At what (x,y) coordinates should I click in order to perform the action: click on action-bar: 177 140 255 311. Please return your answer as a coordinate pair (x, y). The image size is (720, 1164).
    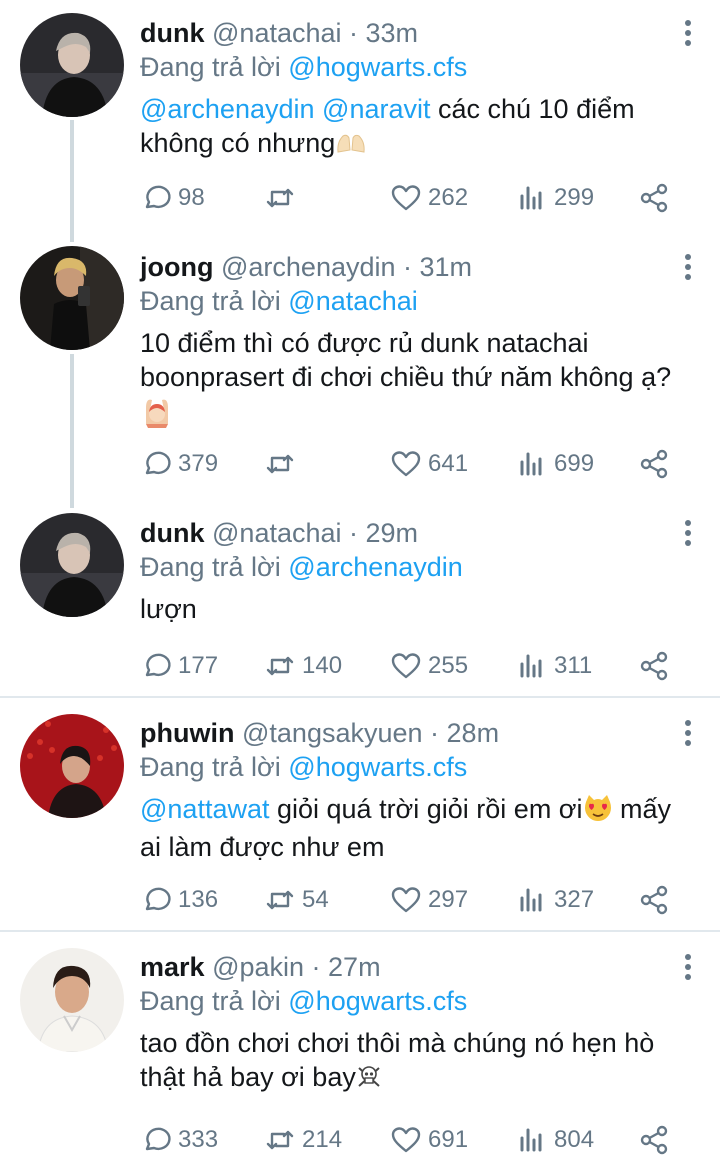
    Looking at the image, I should click on (420, 666).